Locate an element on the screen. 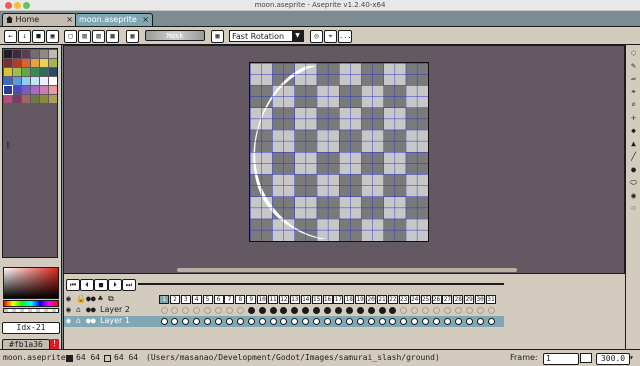 The height and width of the screenshot is (366, 640). eyedropper-tool-icon: ⌖ is located at coordinates (633, 92).